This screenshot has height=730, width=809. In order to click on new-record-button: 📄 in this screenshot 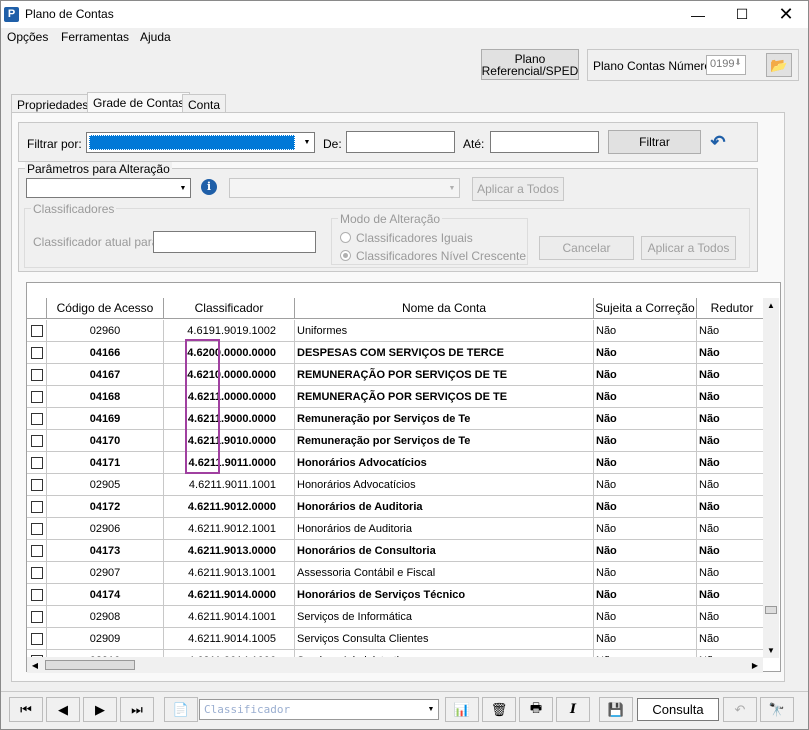, I will do `click(181, 709)`.